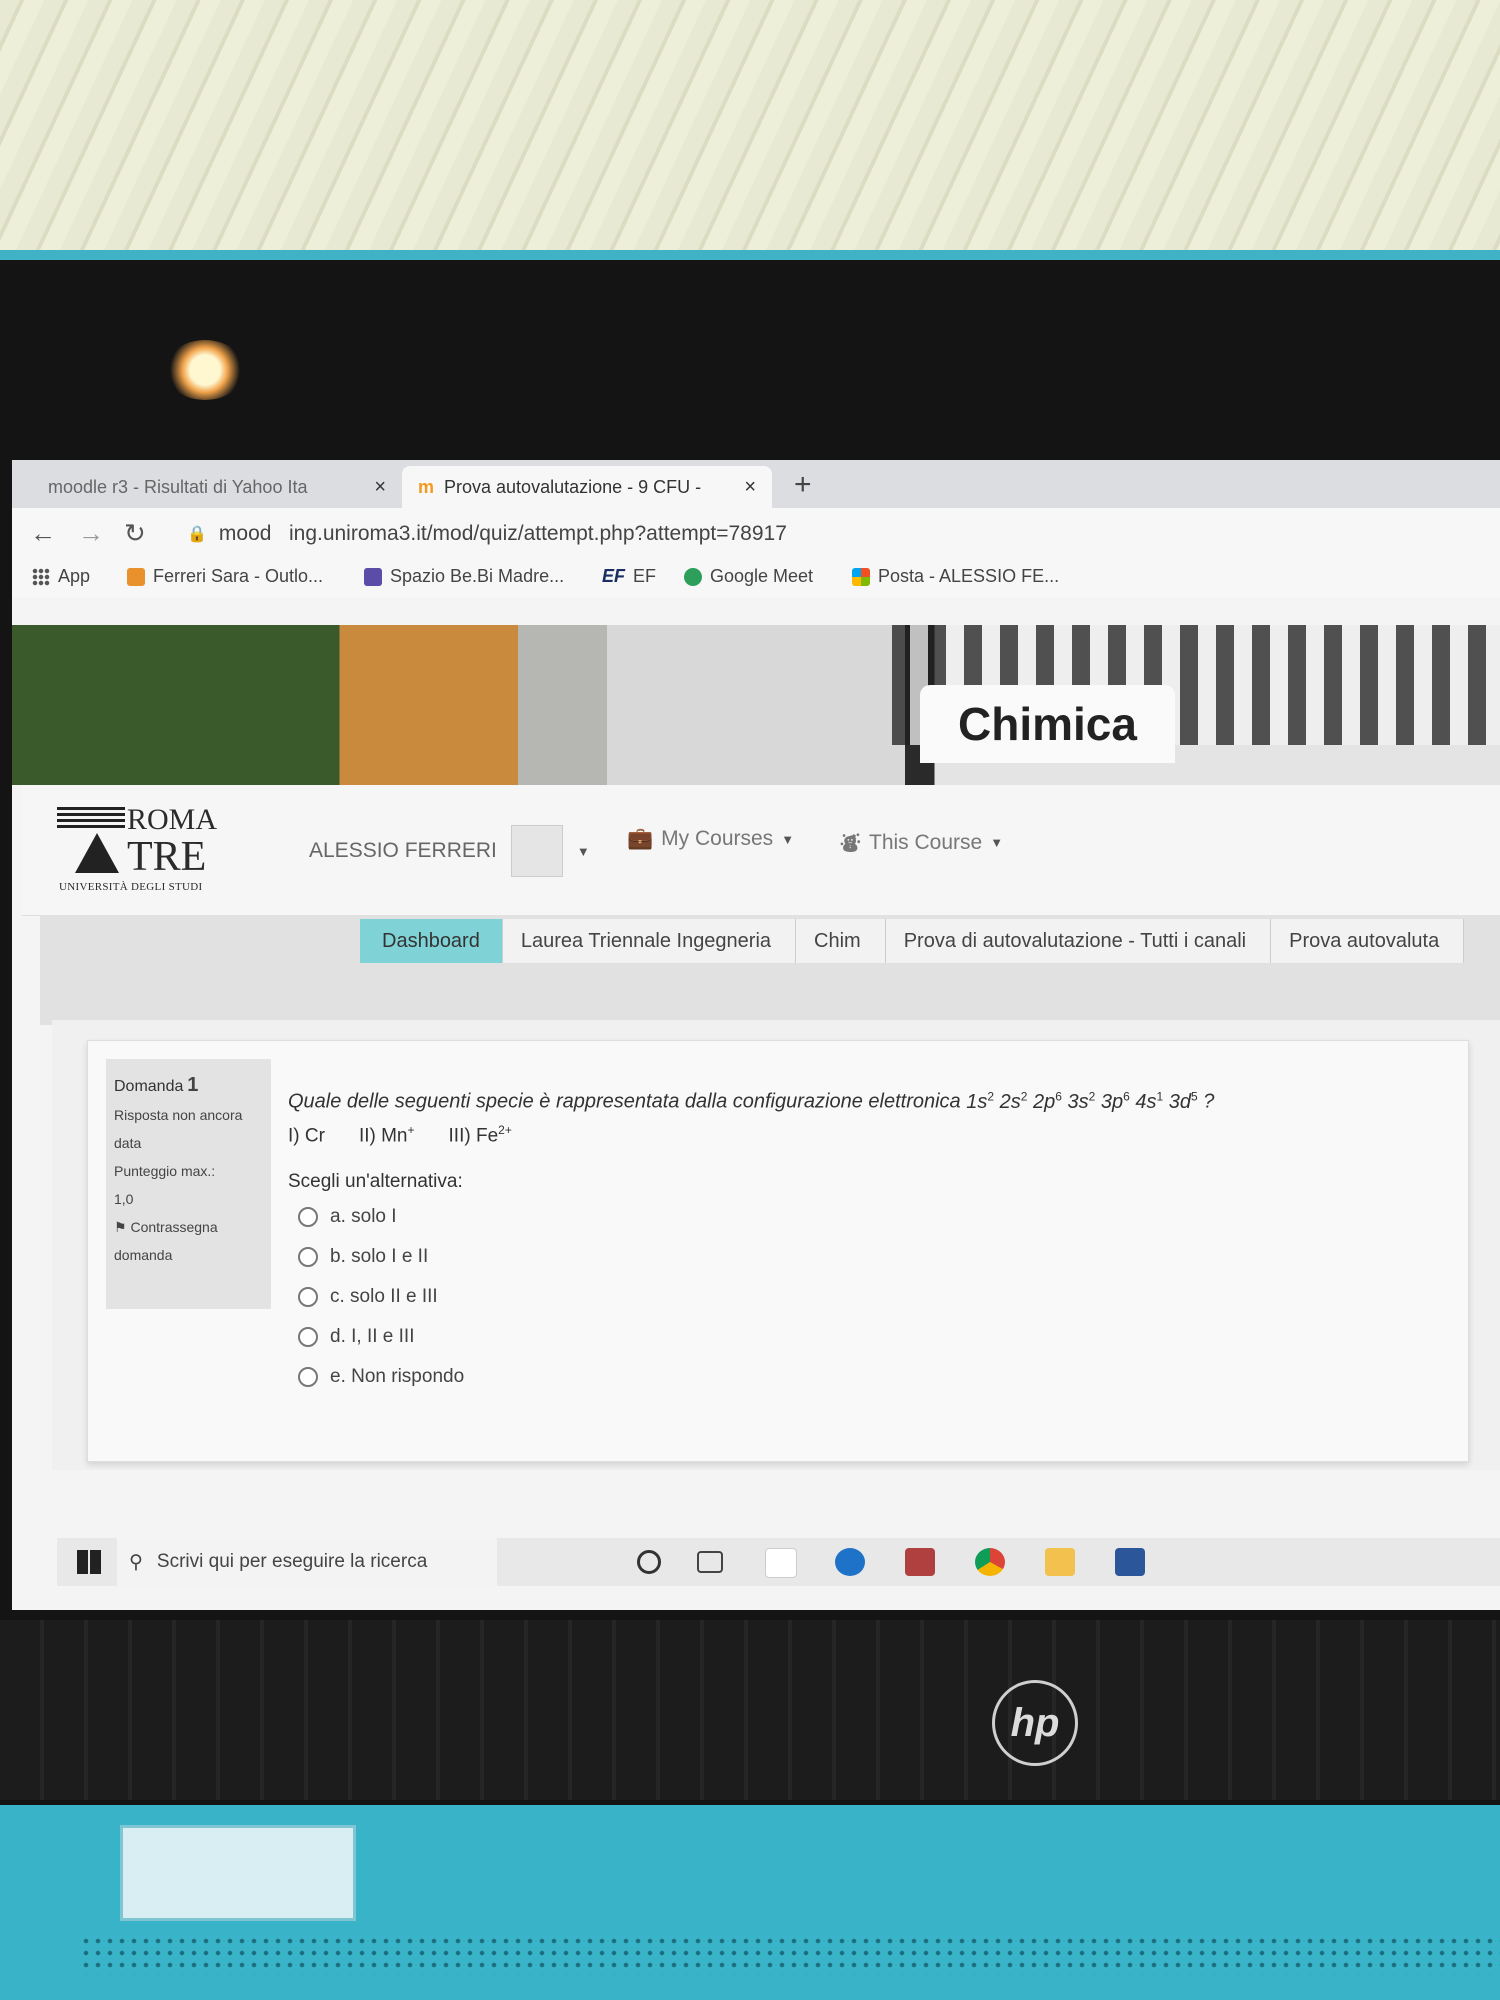 The height and width of the screenshot is (2000, 1500). I want to click on university-logo: ROMA TRE UNIVERSITÀ DEGLI STUDI, so click(152, 848).